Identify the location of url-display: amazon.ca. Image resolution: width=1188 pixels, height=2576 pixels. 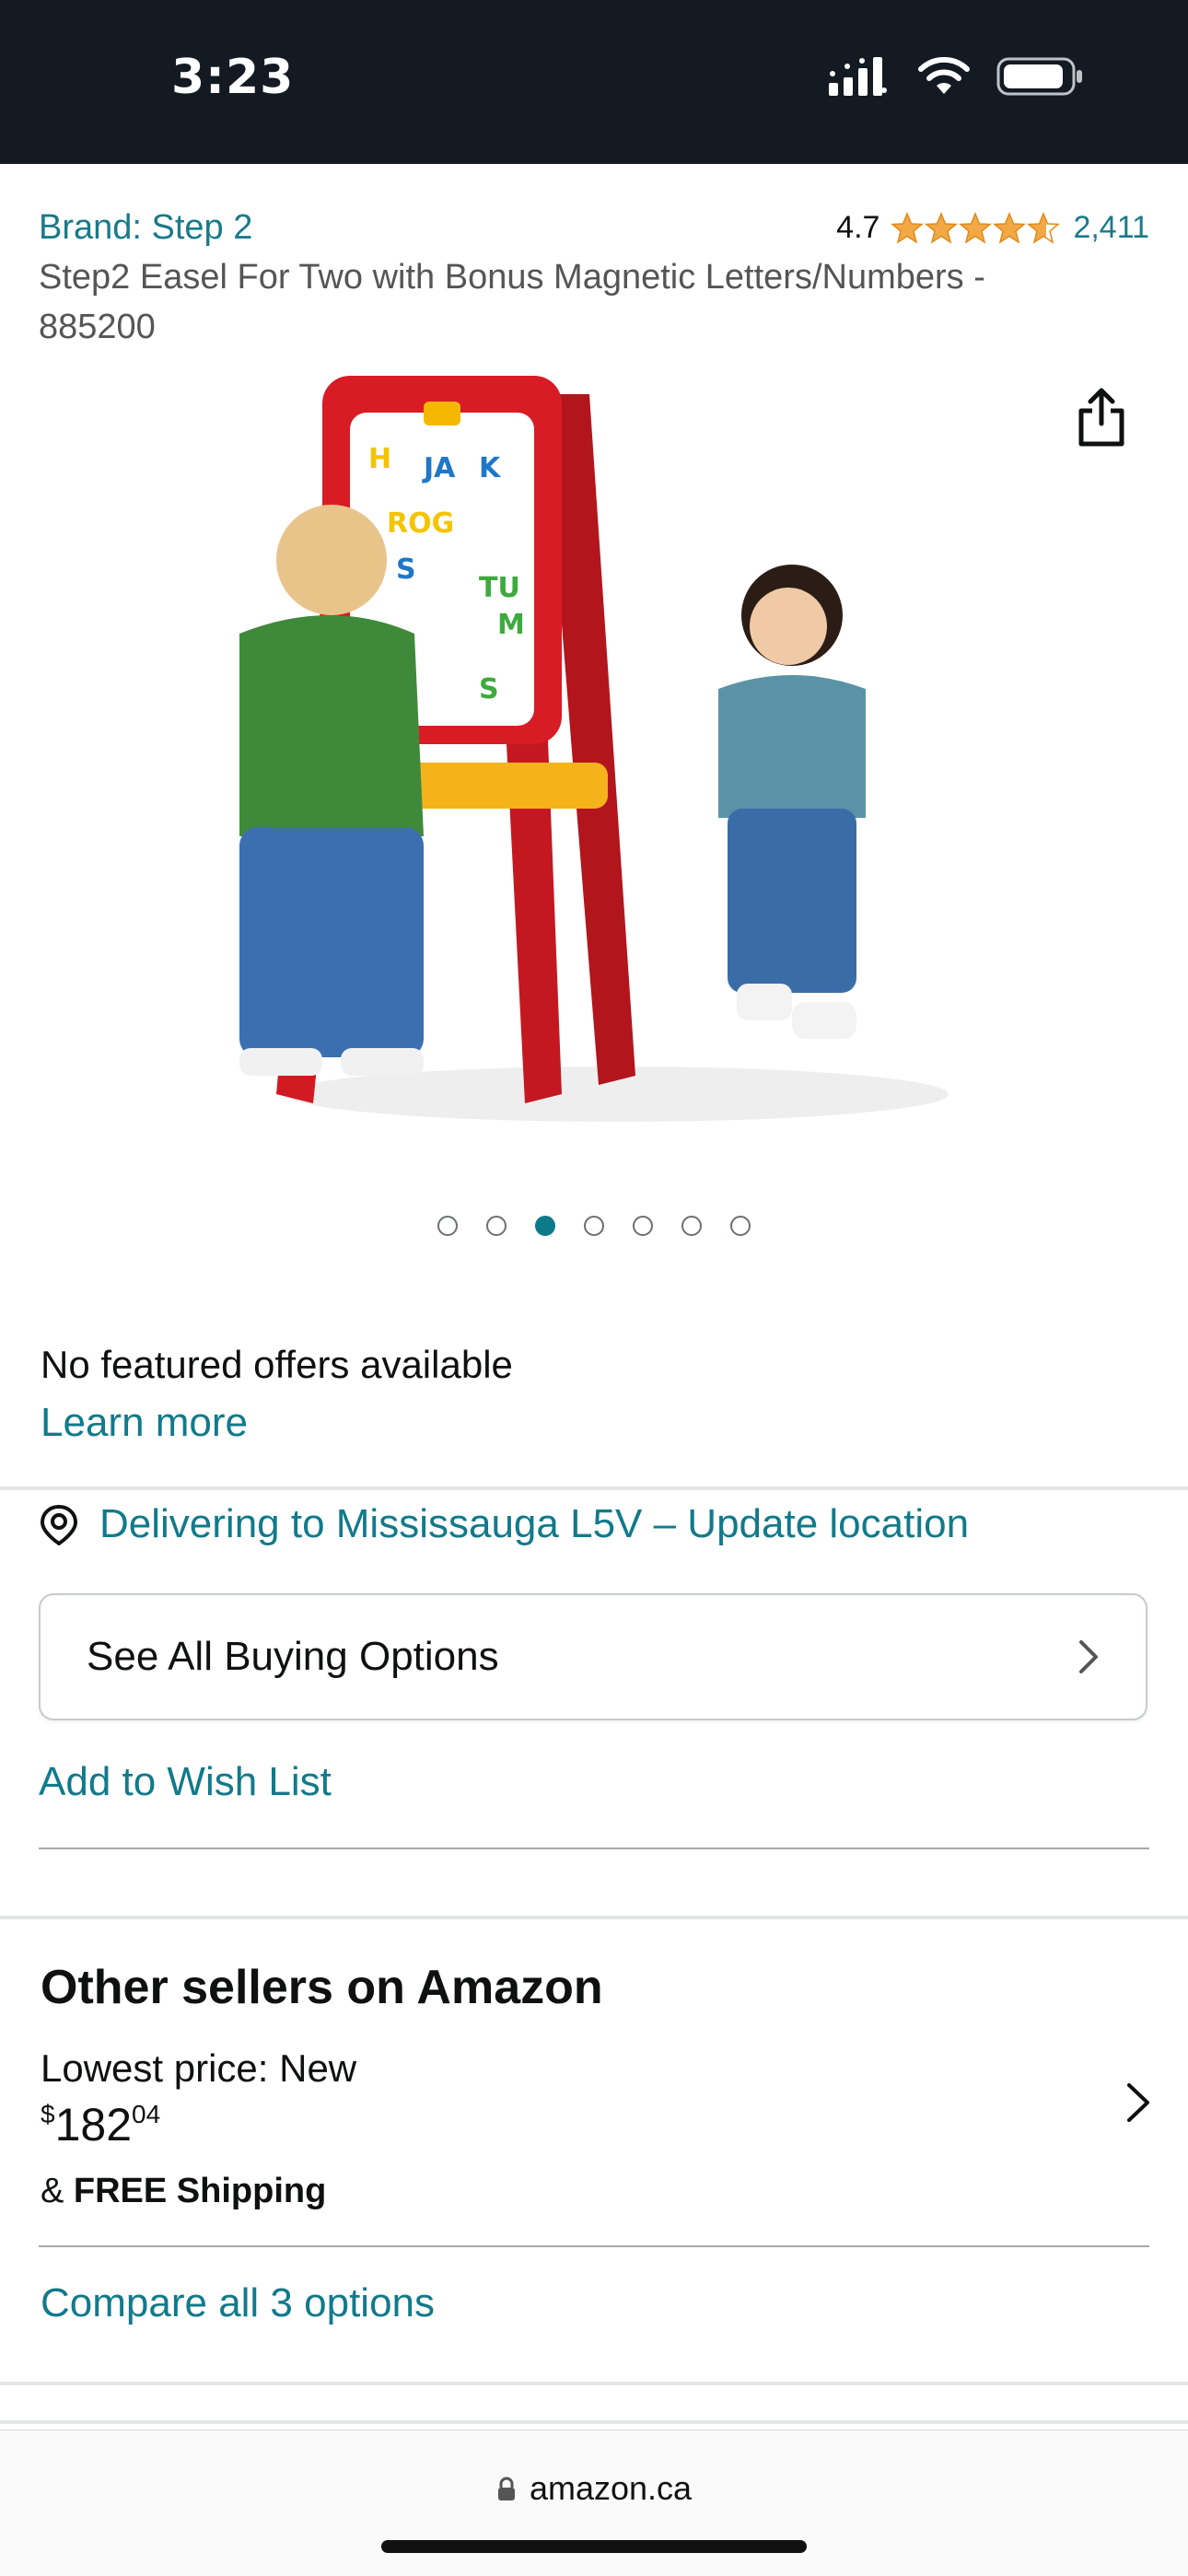
(594, 2488).